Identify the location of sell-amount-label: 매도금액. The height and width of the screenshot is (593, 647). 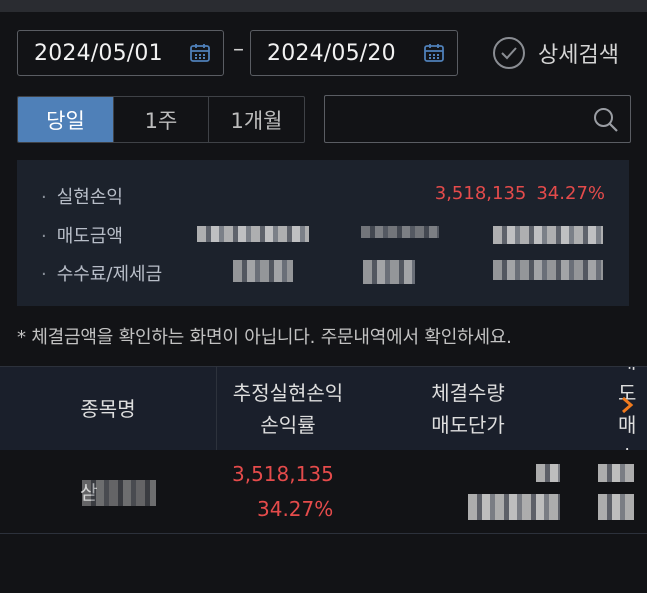
(89, 236).